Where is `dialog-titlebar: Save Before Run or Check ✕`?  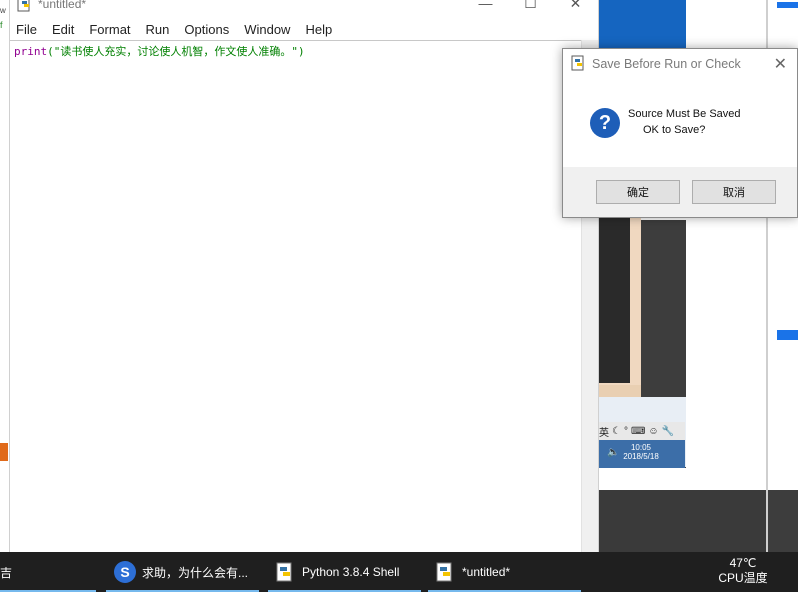 dialog-titlebar: Save Before Run or Check ✕ is located at coordinates (680, 64).